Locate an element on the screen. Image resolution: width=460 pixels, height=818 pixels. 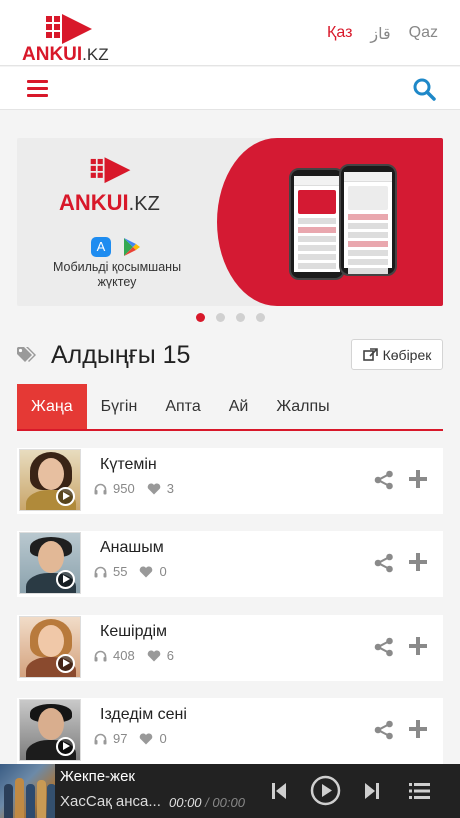
next-track-icon is located at coordinates (372, 791).